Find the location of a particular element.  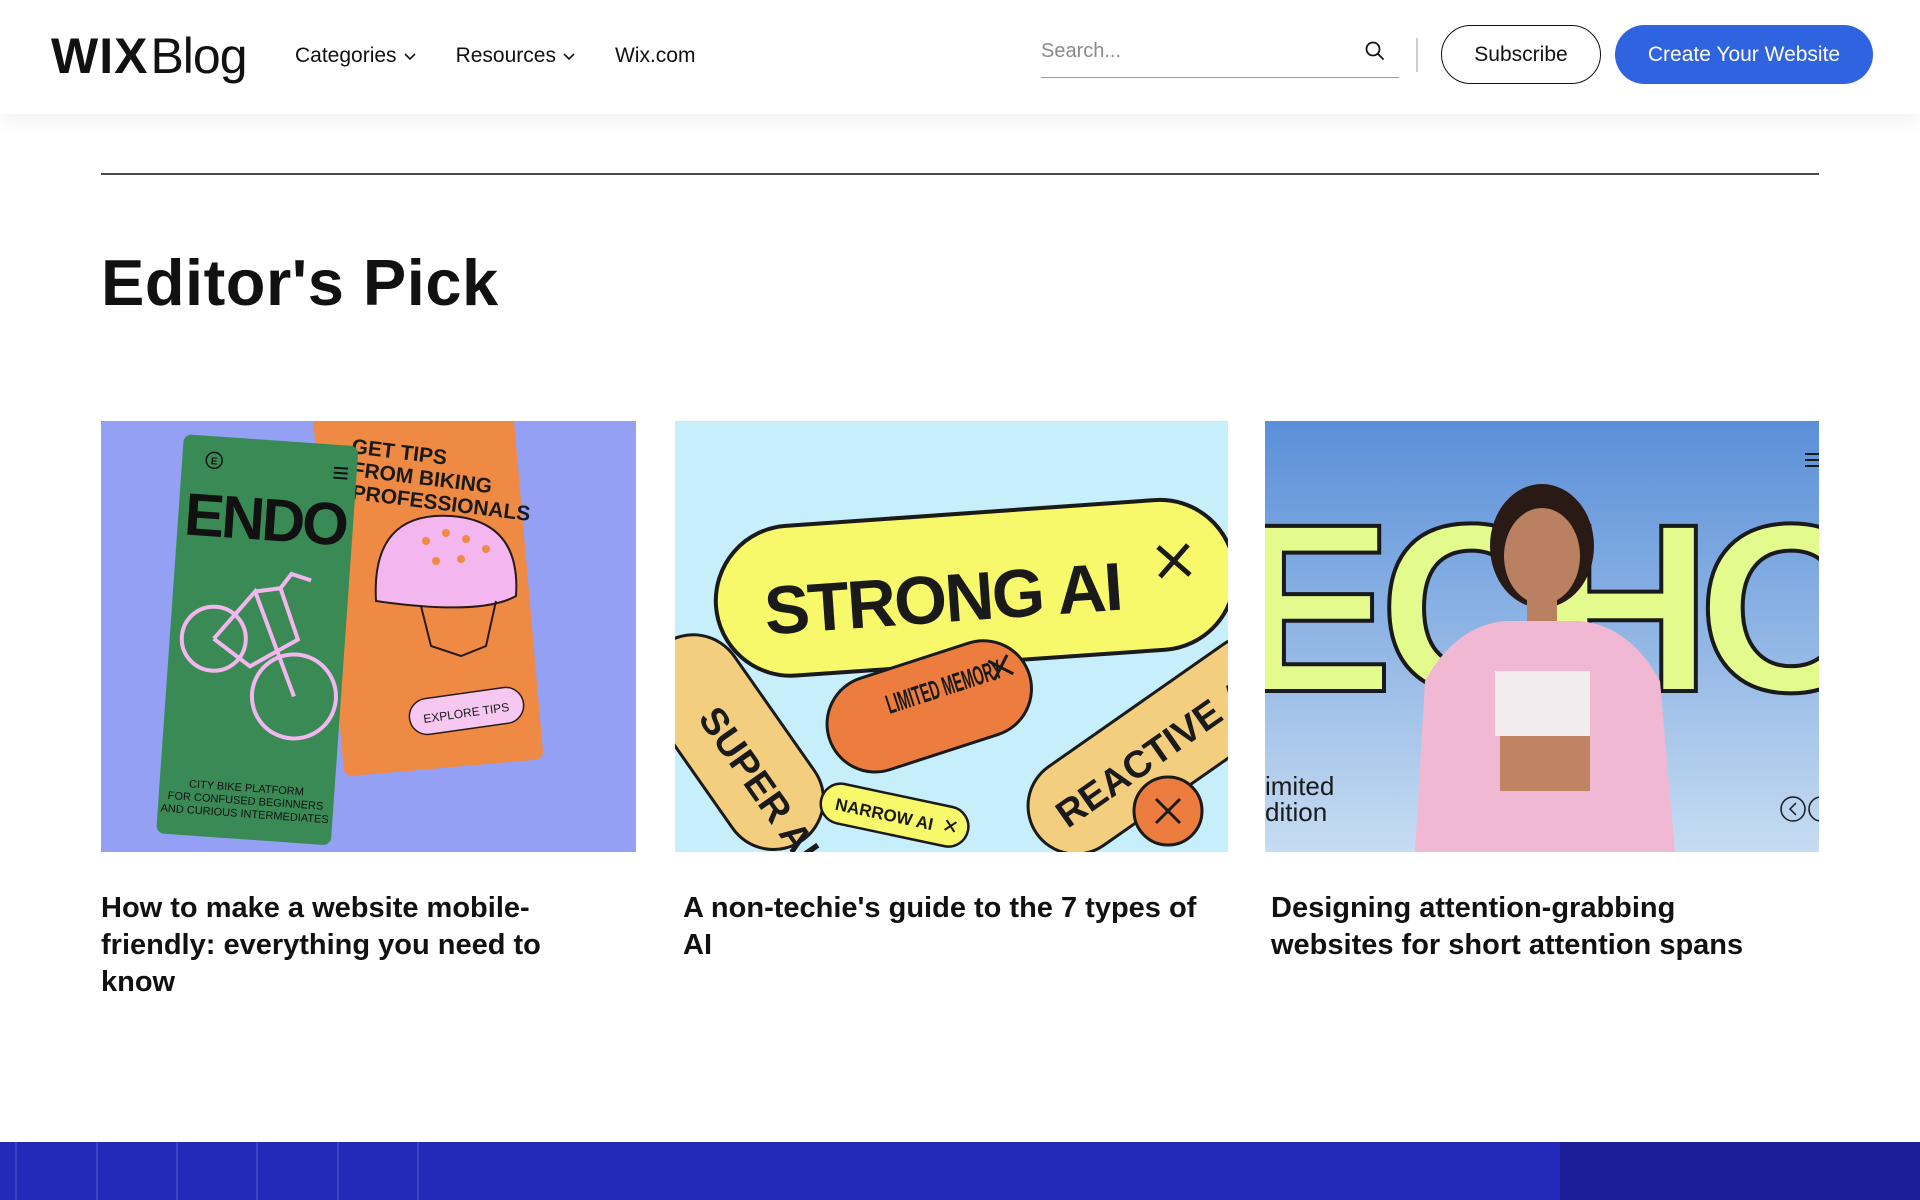

echo-fashion-illustration: ECHO imited dition is located at coordinates (1542, 636).